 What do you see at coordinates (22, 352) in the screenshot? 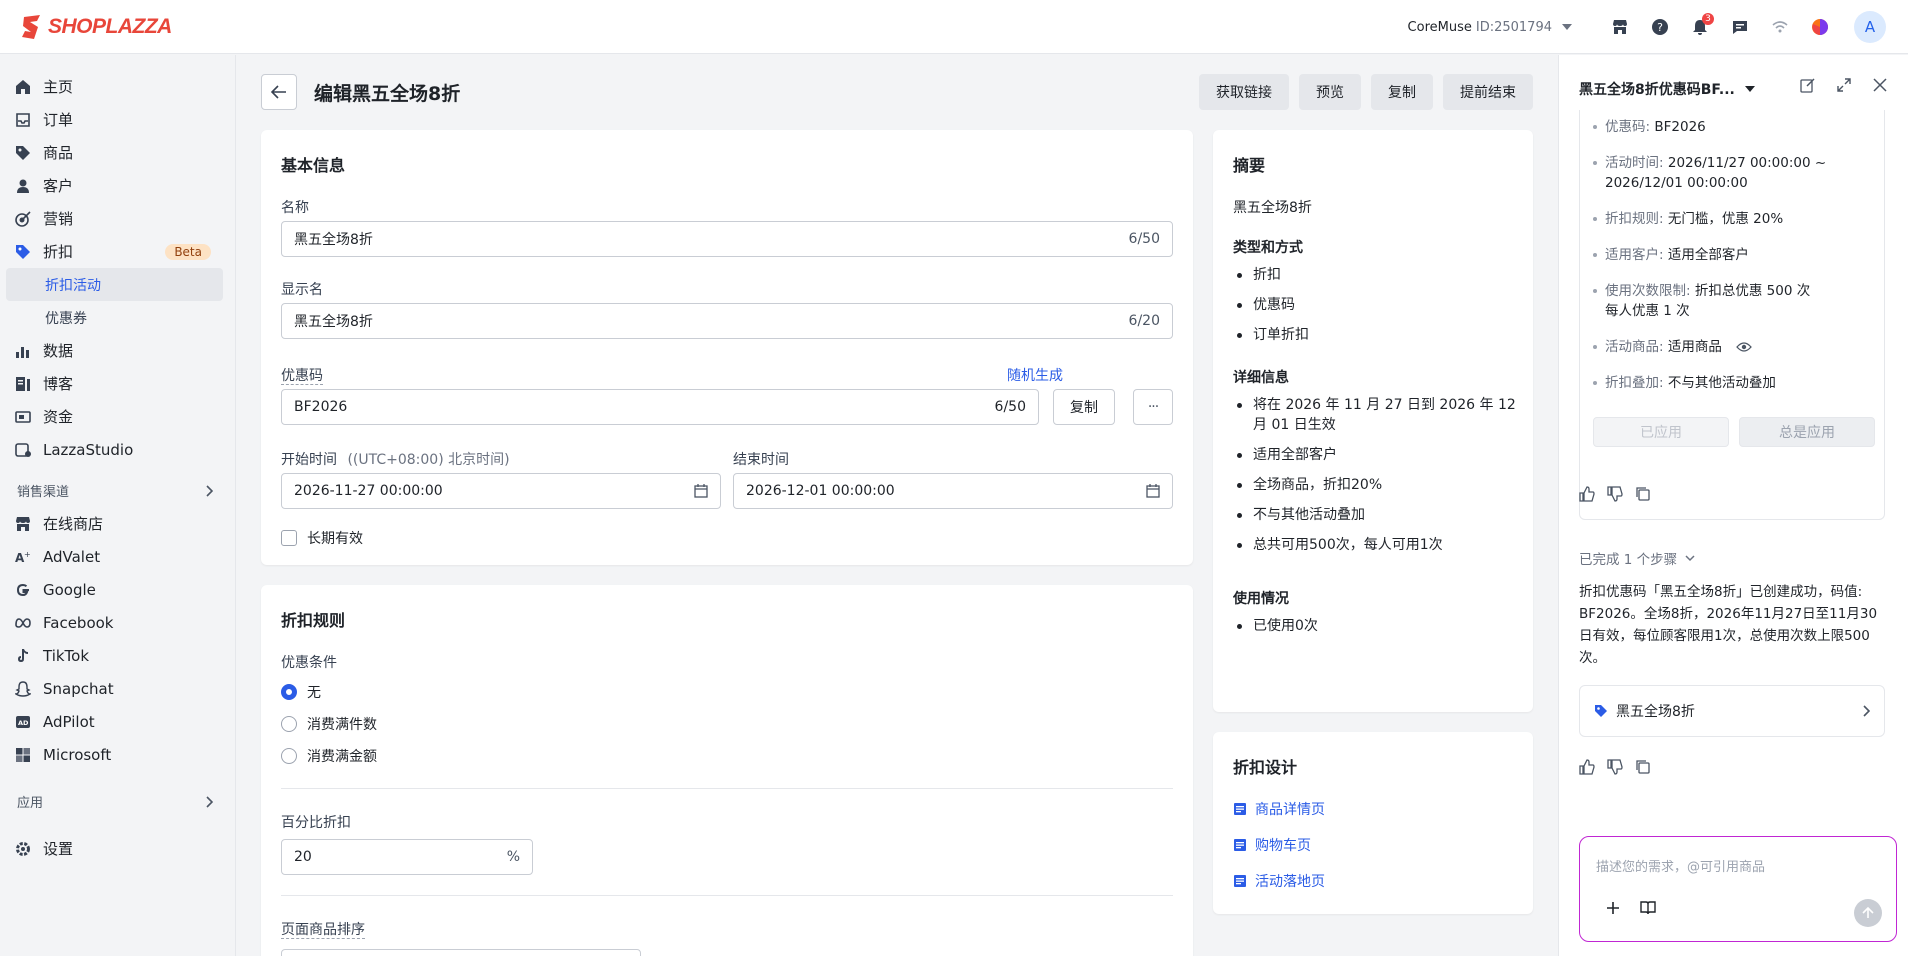
I see `bar-chart-icon` at bounding box center [22, 352].